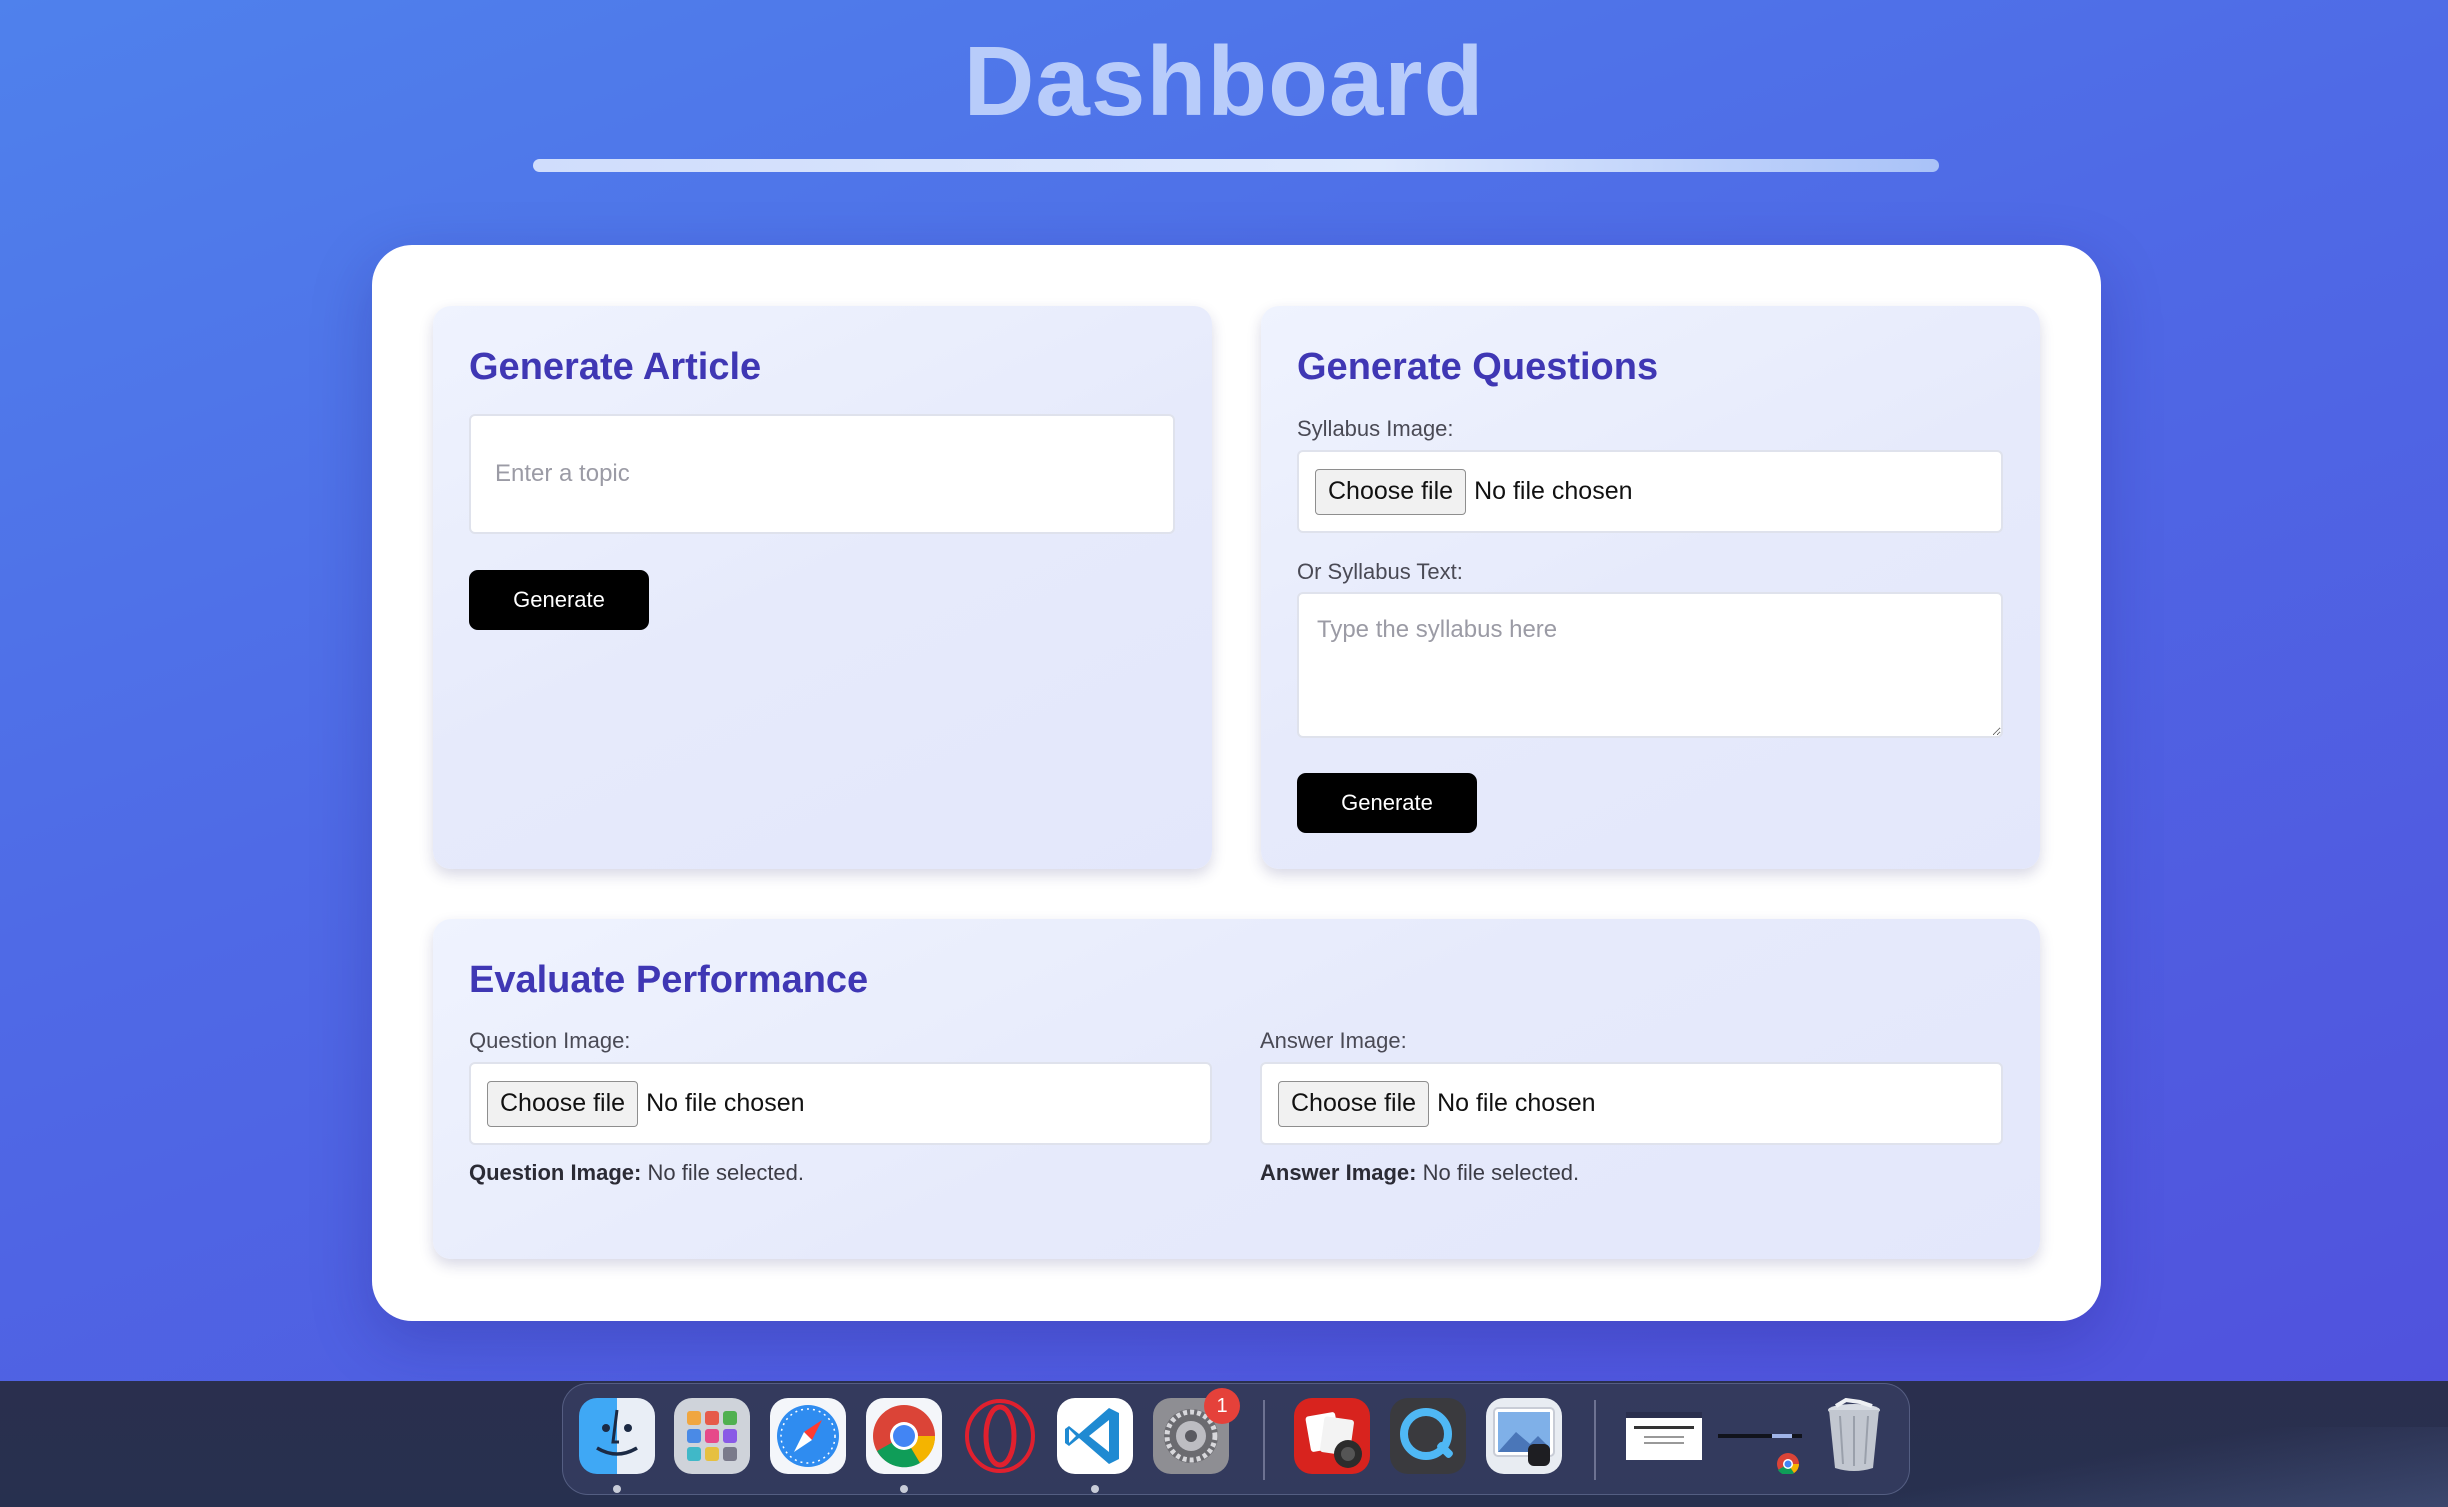 The width and height of the screenshot is (2448, 1507). What do you see at coordinates (1650, 491) in the screenshot?
I see `syllabus-image-file-input: Choose file No file chosen` at bounding box center [1650, 491].